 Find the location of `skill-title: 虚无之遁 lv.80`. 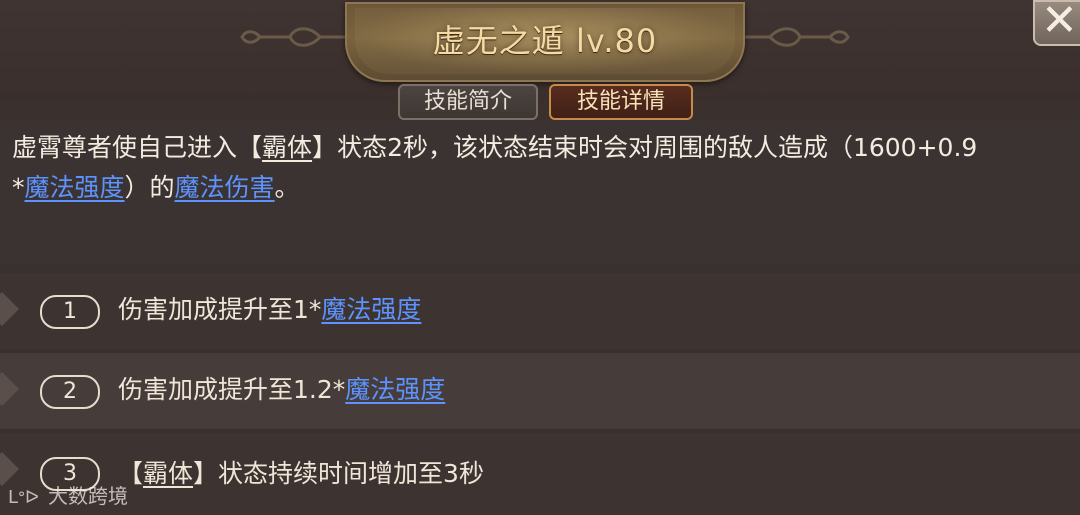

skill-title: 虚无之遁 lv.80 is located at coordinates (545, 39).